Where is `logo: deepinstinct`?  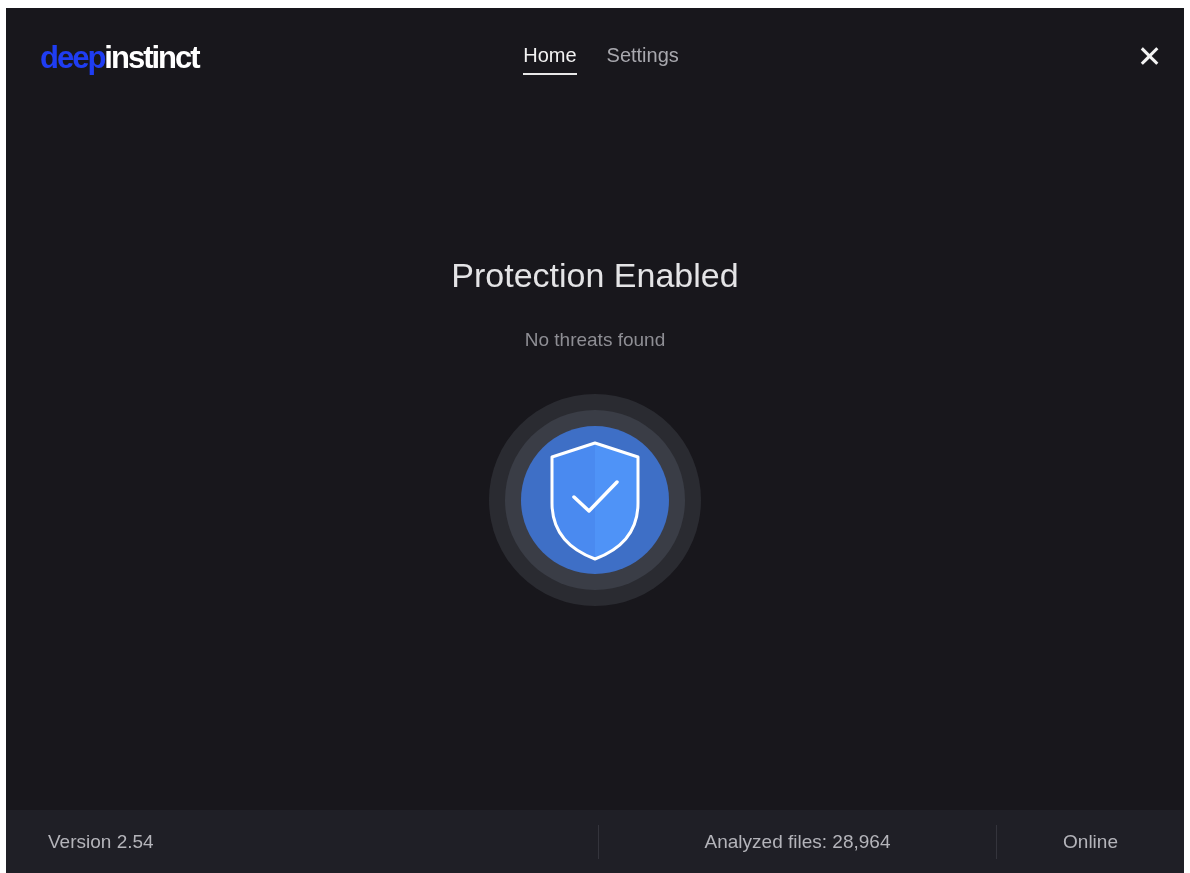
logo: deepinstinct is located at coordinates (119, 58).